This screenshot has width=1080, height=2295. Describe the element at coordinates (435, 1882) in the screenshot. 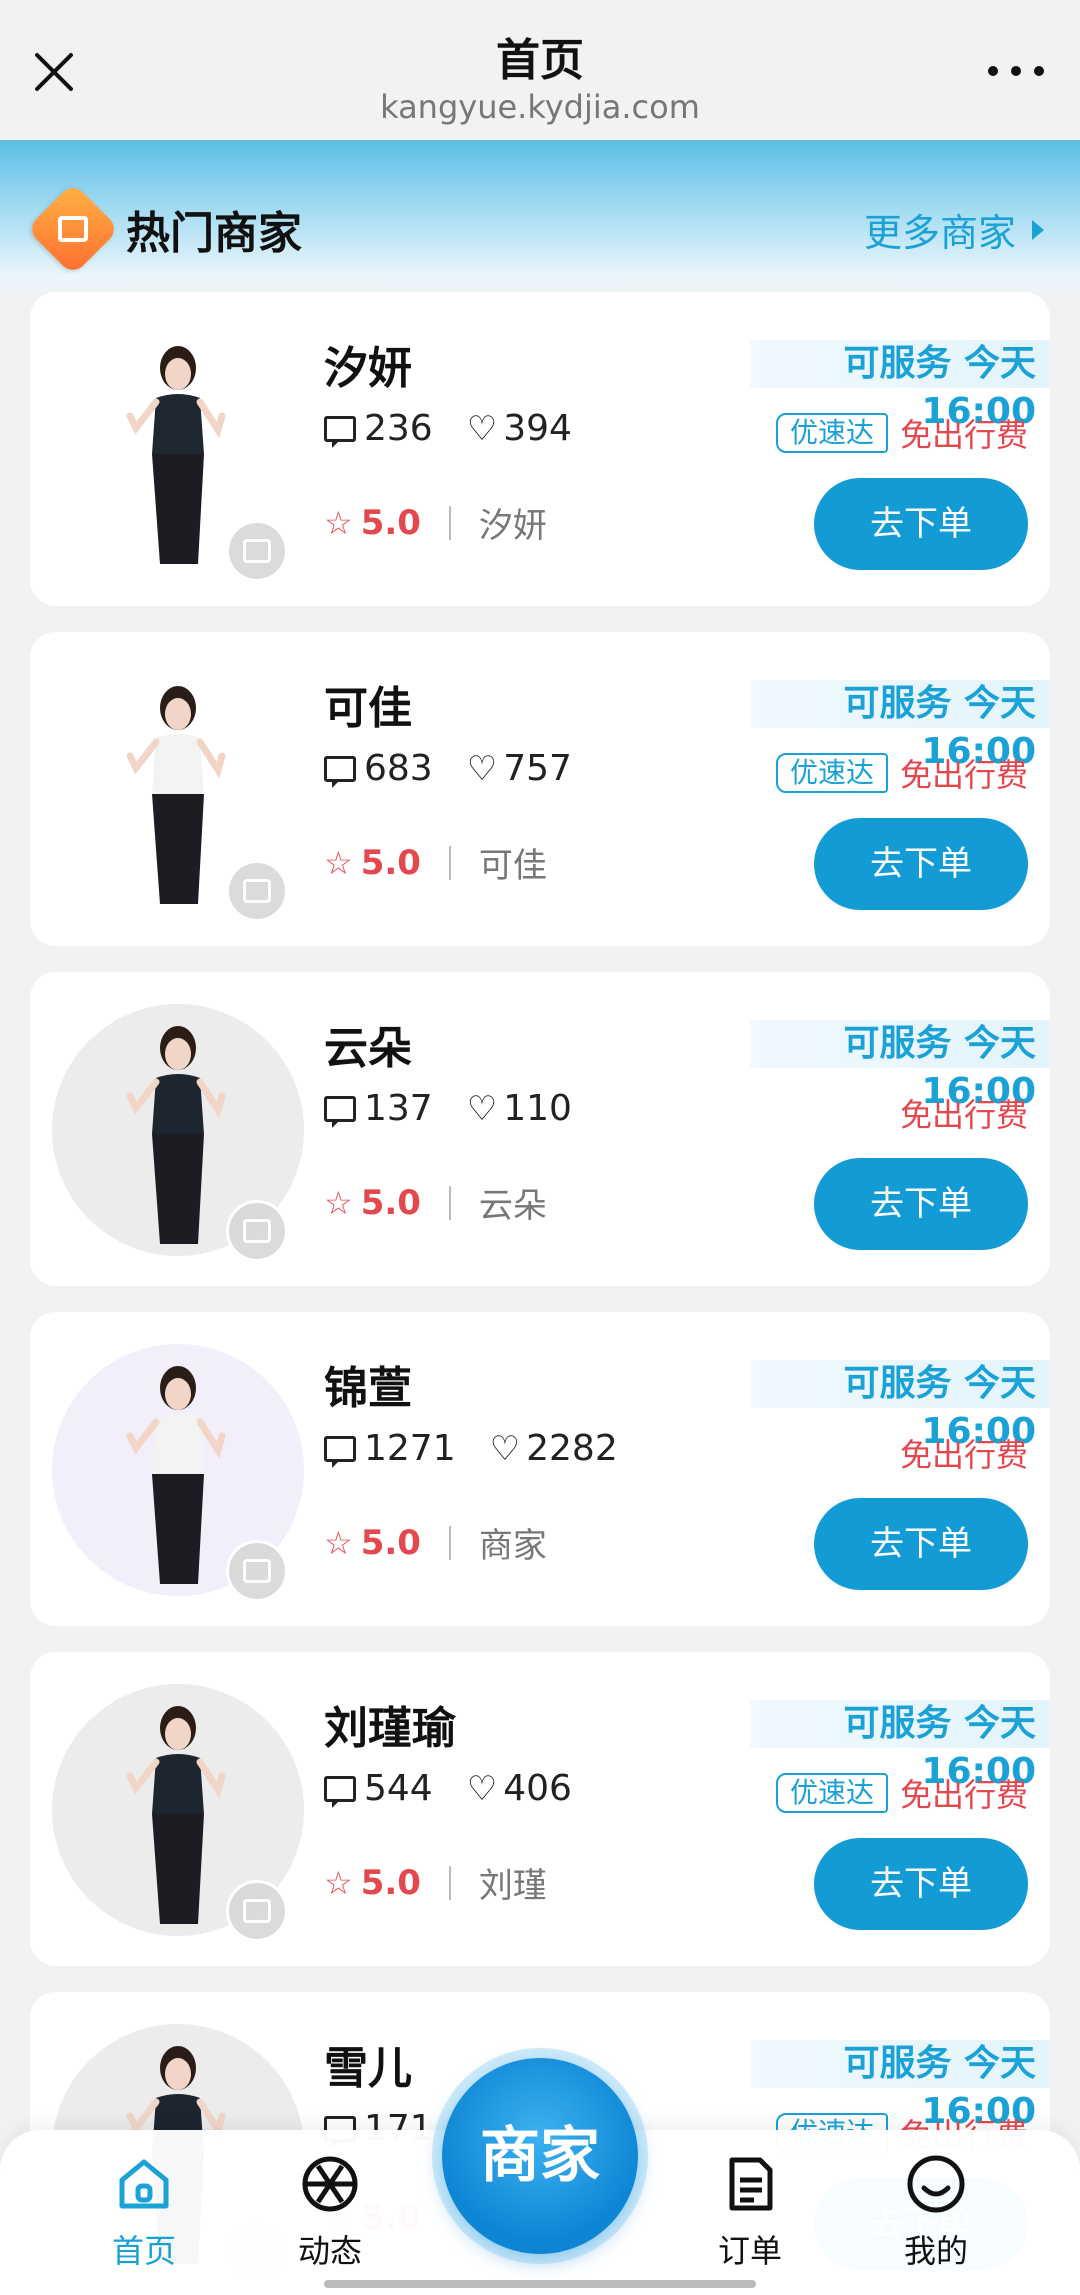

I see `merchant-rating: ☆ 5.0 刘瑾` at that location.